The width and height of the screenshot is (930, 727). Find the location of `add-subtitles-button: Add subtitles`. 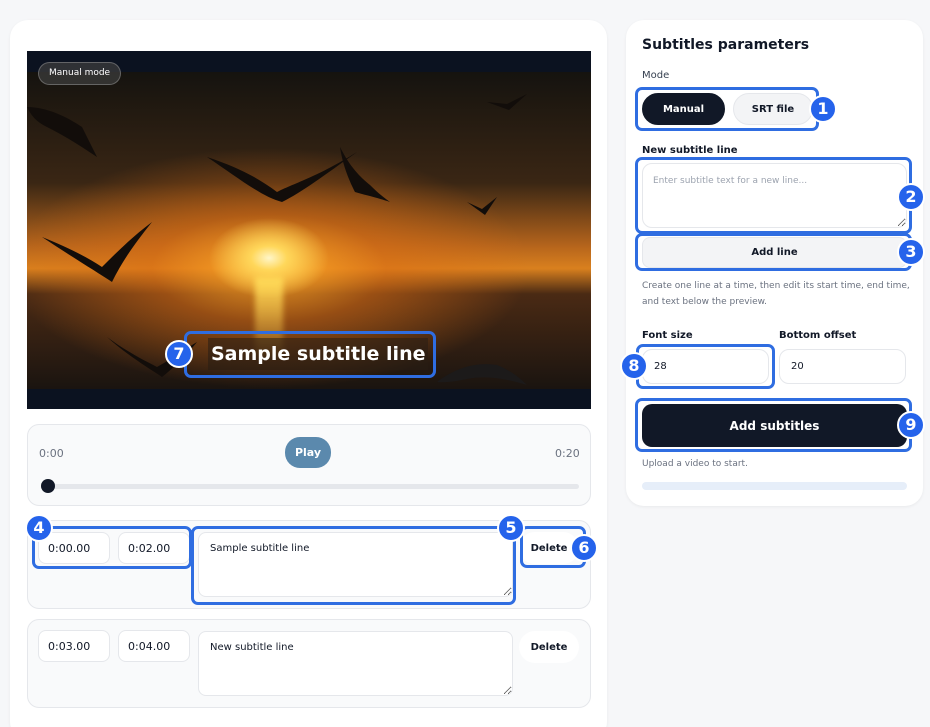

add-subtitles-button: Add subtitles is located at coordinates (774, 425).